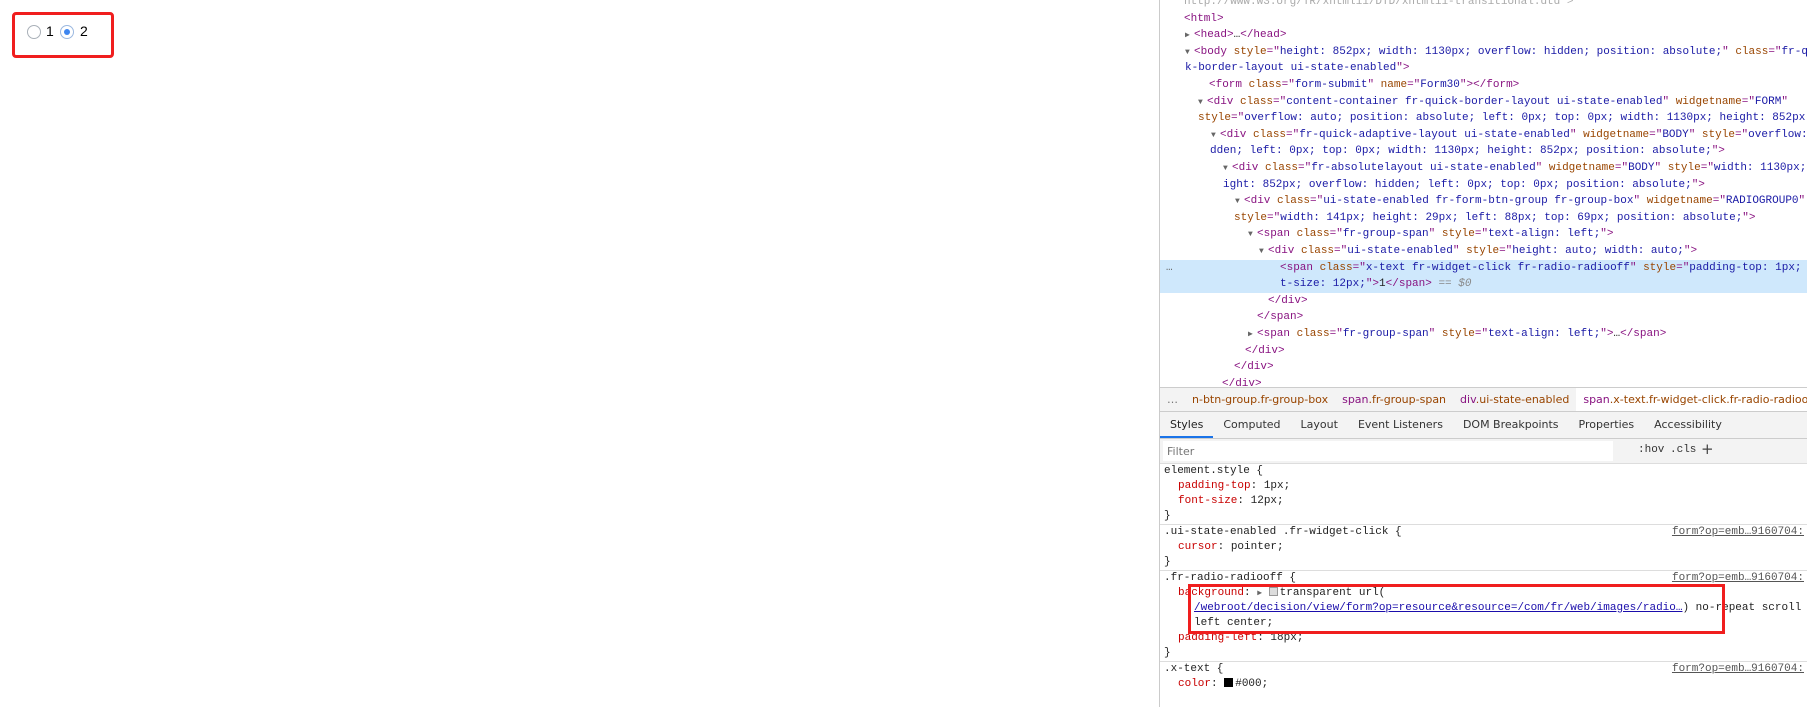  What do you see at coordinates (1483, 593) in the screenshot?
I see `style-declaration: background: ▶ transparent url(` at bounding box center [1483, 593].